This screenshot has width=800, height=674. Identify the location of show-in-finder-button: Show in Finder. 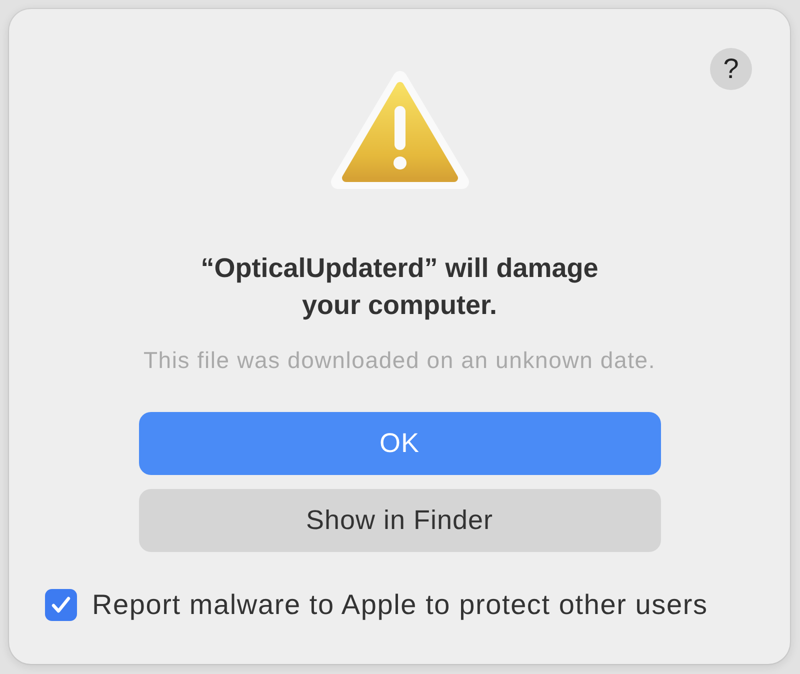
(399, 520).